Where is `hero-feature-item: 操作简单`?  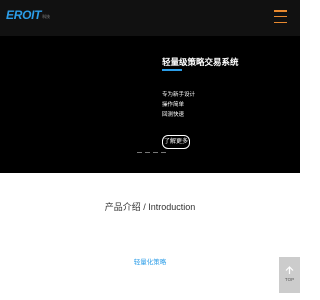
hero-feature-item: 操作简单 is located at coordinates (173, 105).